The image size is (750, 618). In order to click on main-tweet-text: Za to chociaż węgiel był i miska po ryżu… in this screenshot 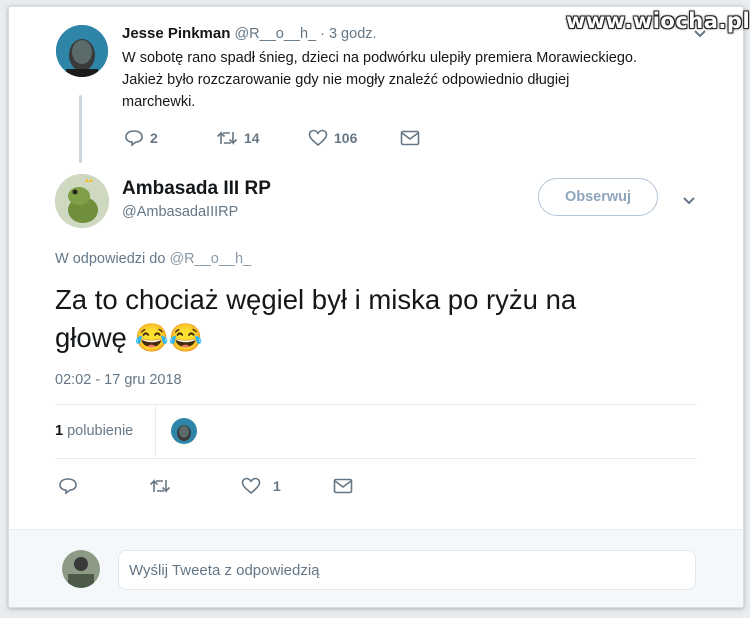, I will do `click(315, 319)`.